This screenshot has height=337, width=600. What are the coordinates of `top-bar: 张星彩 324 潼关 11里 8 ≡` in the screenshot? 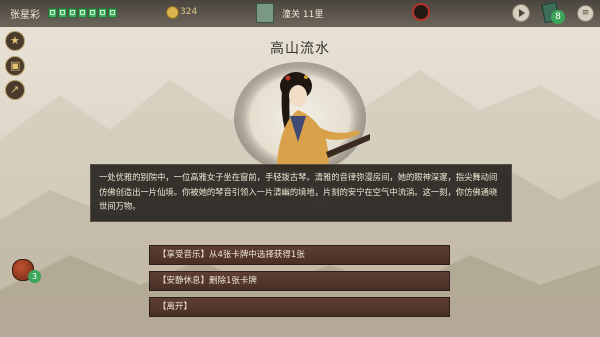 It's located at (300, 13).